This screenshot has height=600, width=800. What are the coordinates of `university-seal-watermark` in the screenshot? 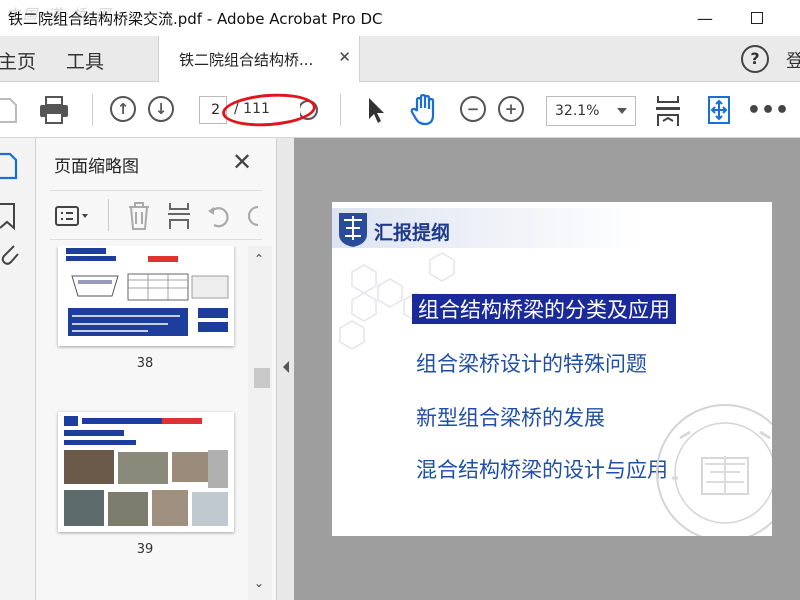 It's located at (714, 470).